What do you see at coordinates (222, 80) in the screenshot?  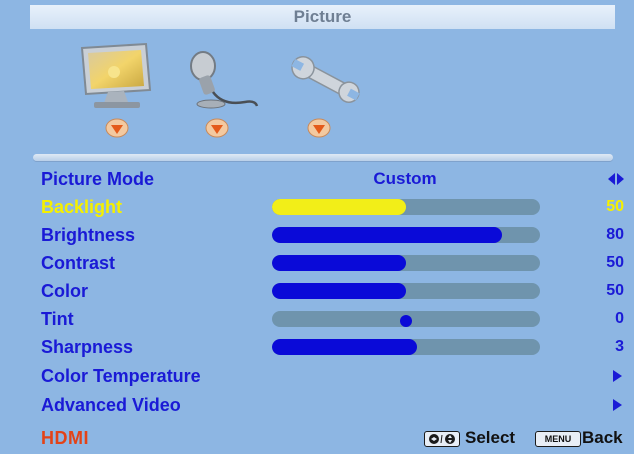 I see `microphone-icon` at bounding box center [222, 80].